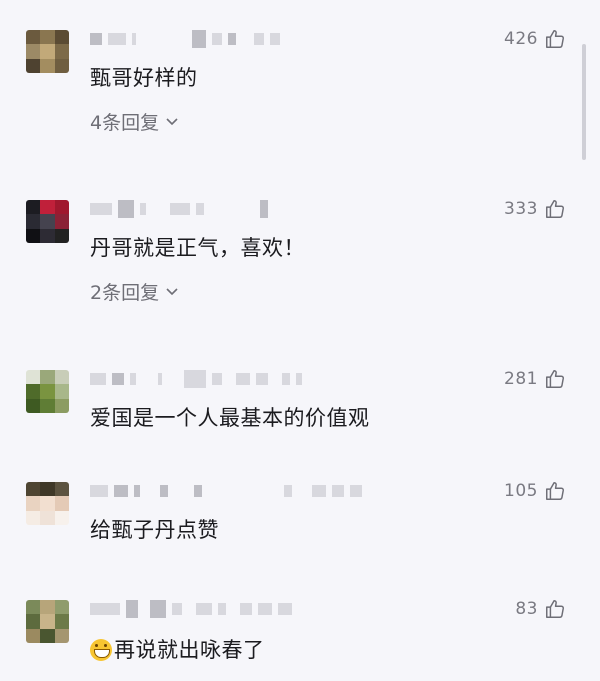 The width and height of the screenshot is (600, 681). What do you see at coordinates (521, 39) in the screenshot?
I see `like-count: 426` at bounding box center [521, 39].